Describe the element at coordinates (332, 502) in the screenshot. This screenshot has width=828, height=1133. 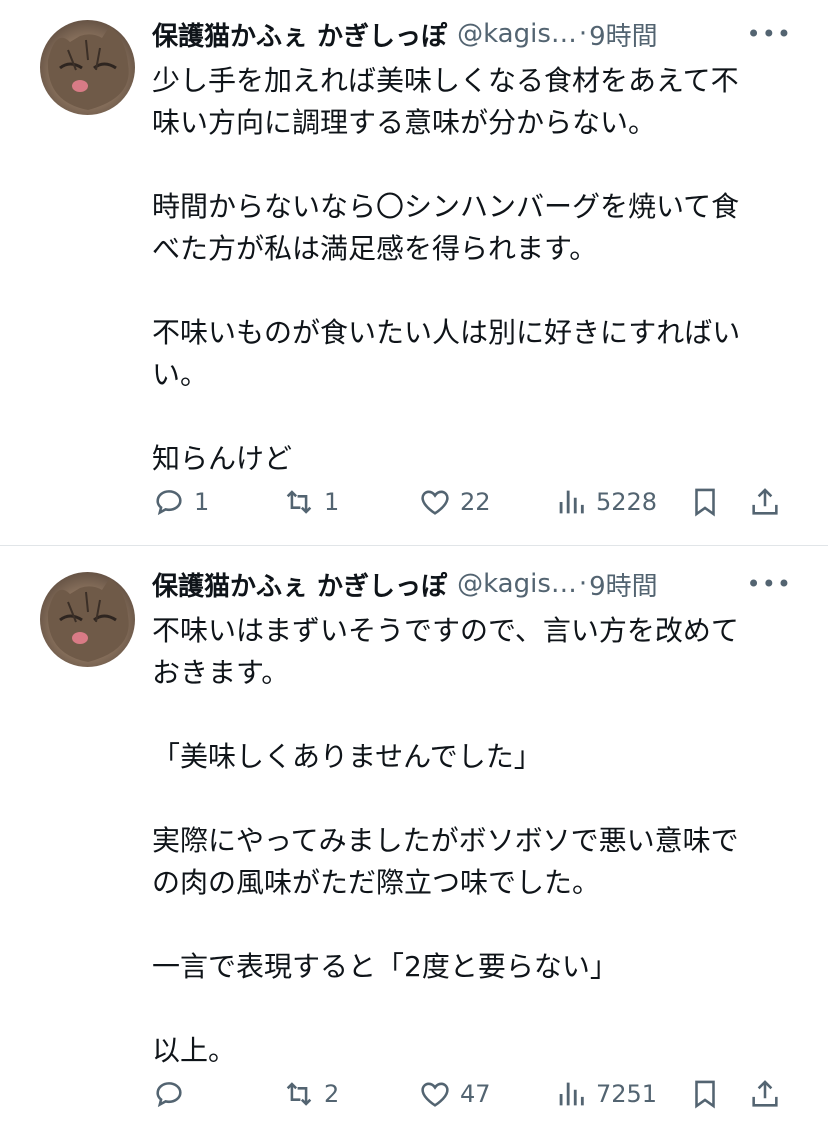
I see `retweet-count: 1` at that location.